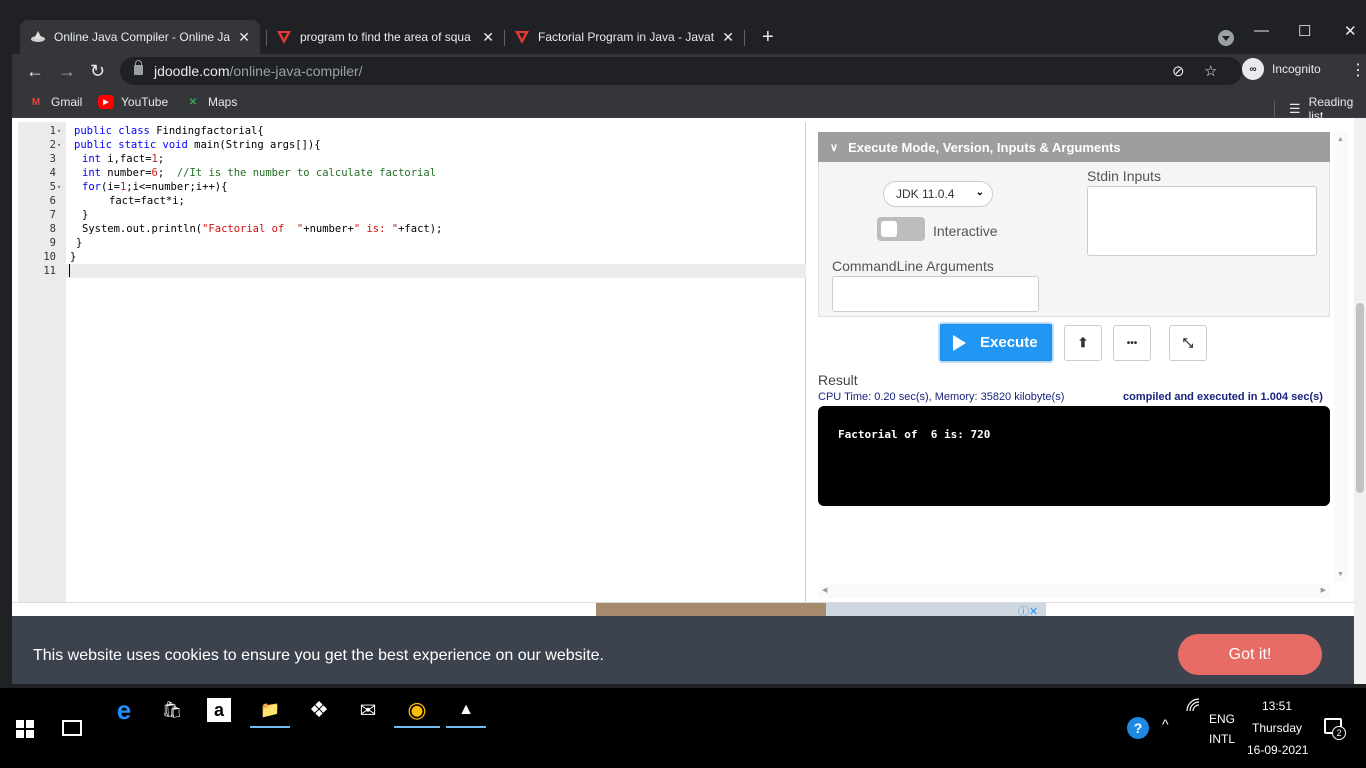 This screenshot has height=768, width=1366. Describe the element at coordinates (67, 71) in the screenshot. I see `forward-button: →` at that location.